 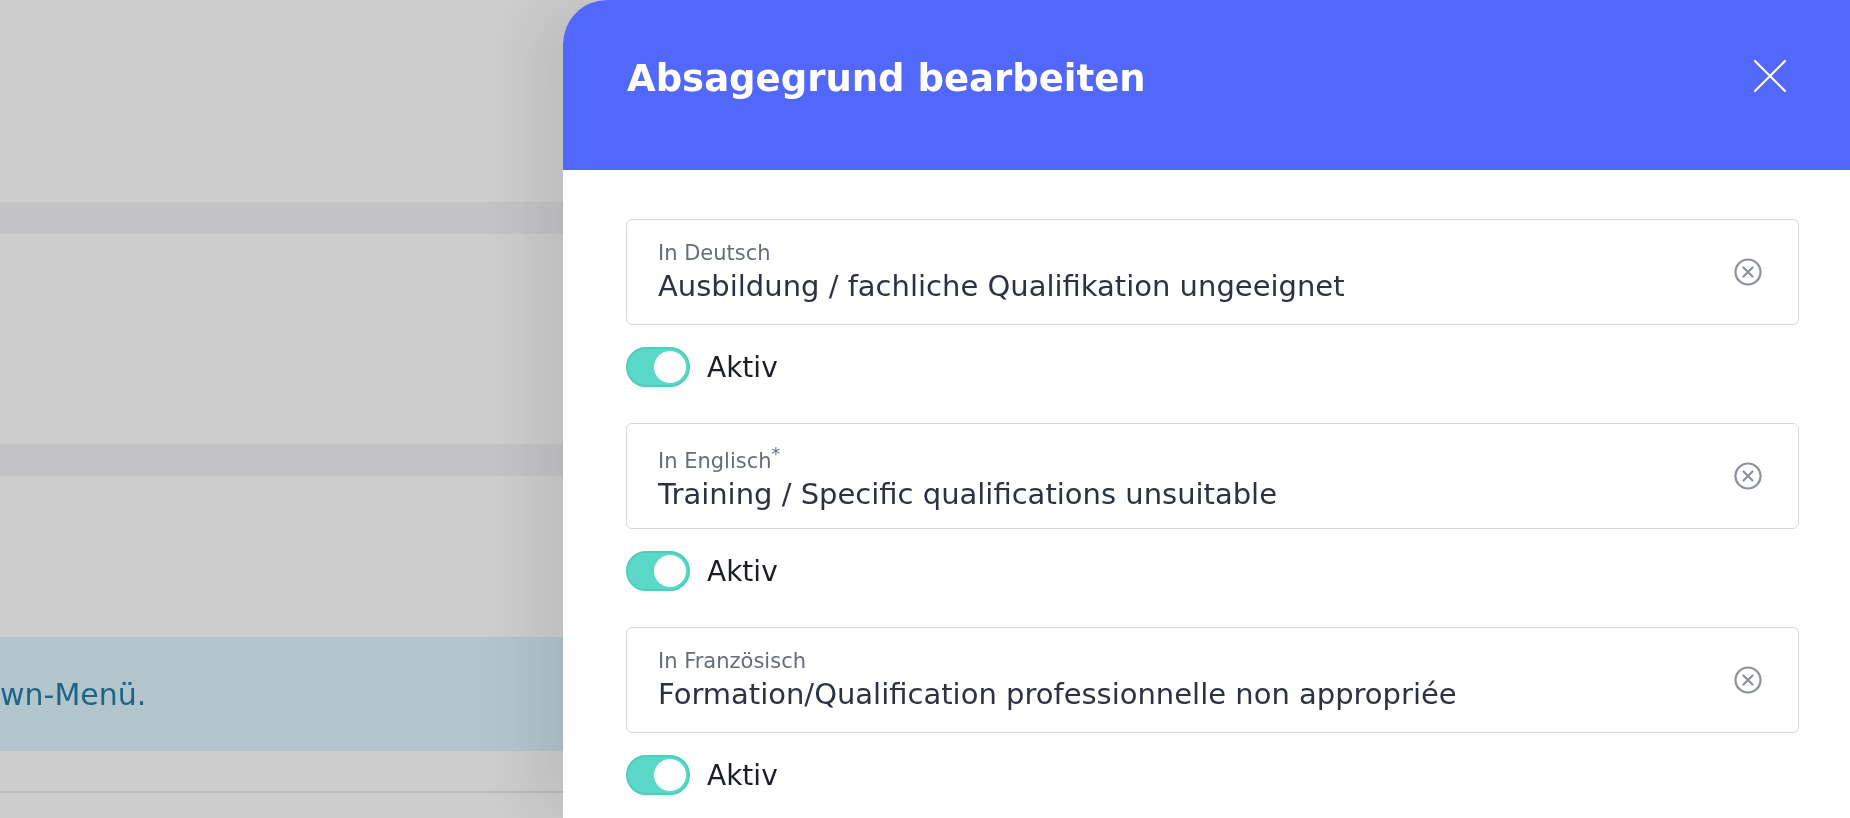 What do you see at coordinates (1212, 476) in the screenshot?
I see `text-field: In Englisch$^{*}$ Training / Specific qualifications unsuitable` at bounding box center [1212, 476].